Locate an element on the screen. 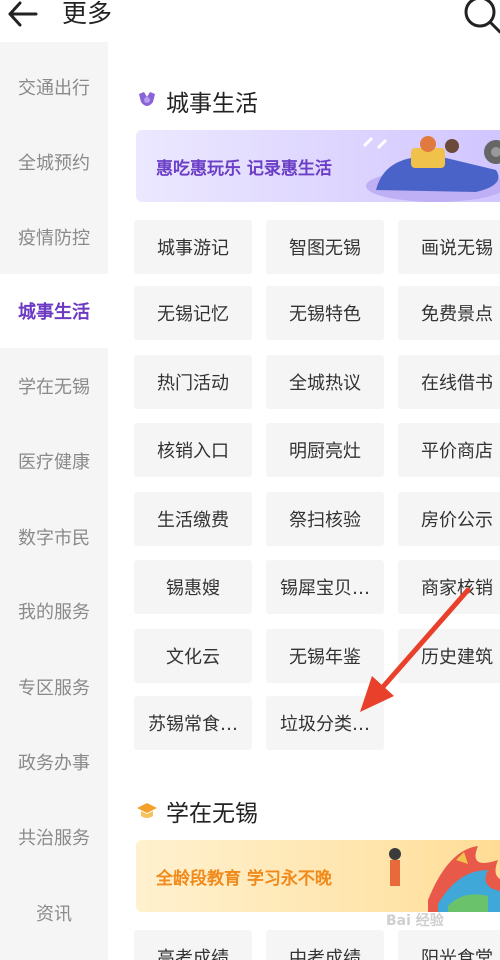 This screenshot has height=960, width=500. back-button is located at coordinates (23, 16).